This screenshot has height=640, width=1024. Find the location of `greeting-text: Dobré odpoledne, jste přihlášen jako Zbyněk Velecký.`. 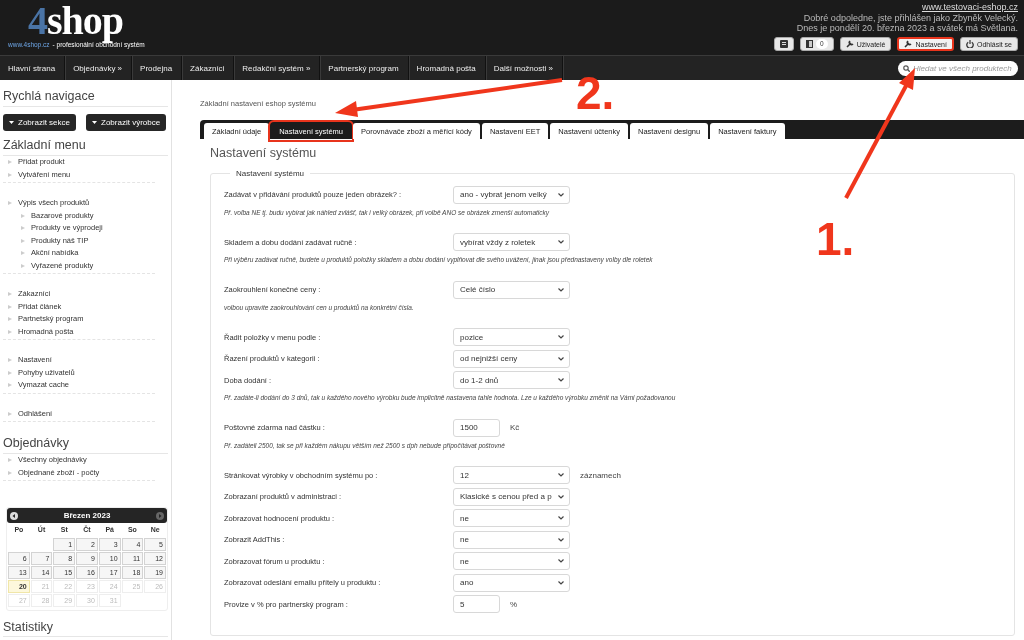

greeting-text: Dobré odpoledne, jste přihlášen jako Zbyněk Velecký. is located at coordinates (910, 18).